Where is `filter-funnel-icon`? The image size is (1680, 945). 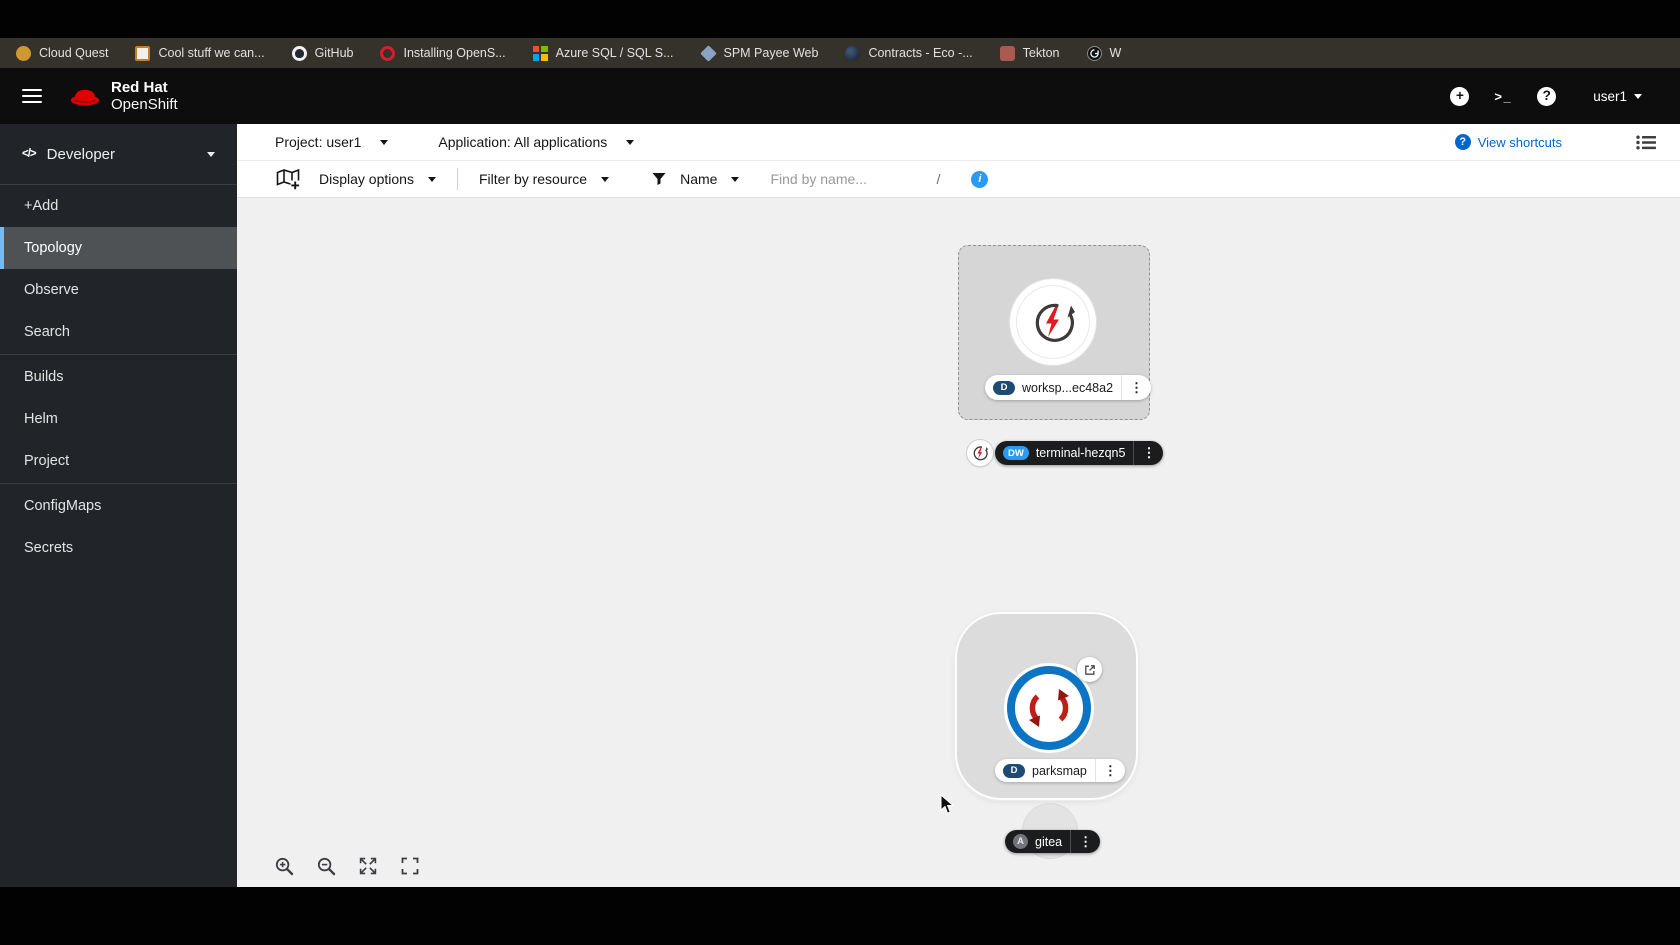
filter-funnel-icon is located at coordinates (659, 179).